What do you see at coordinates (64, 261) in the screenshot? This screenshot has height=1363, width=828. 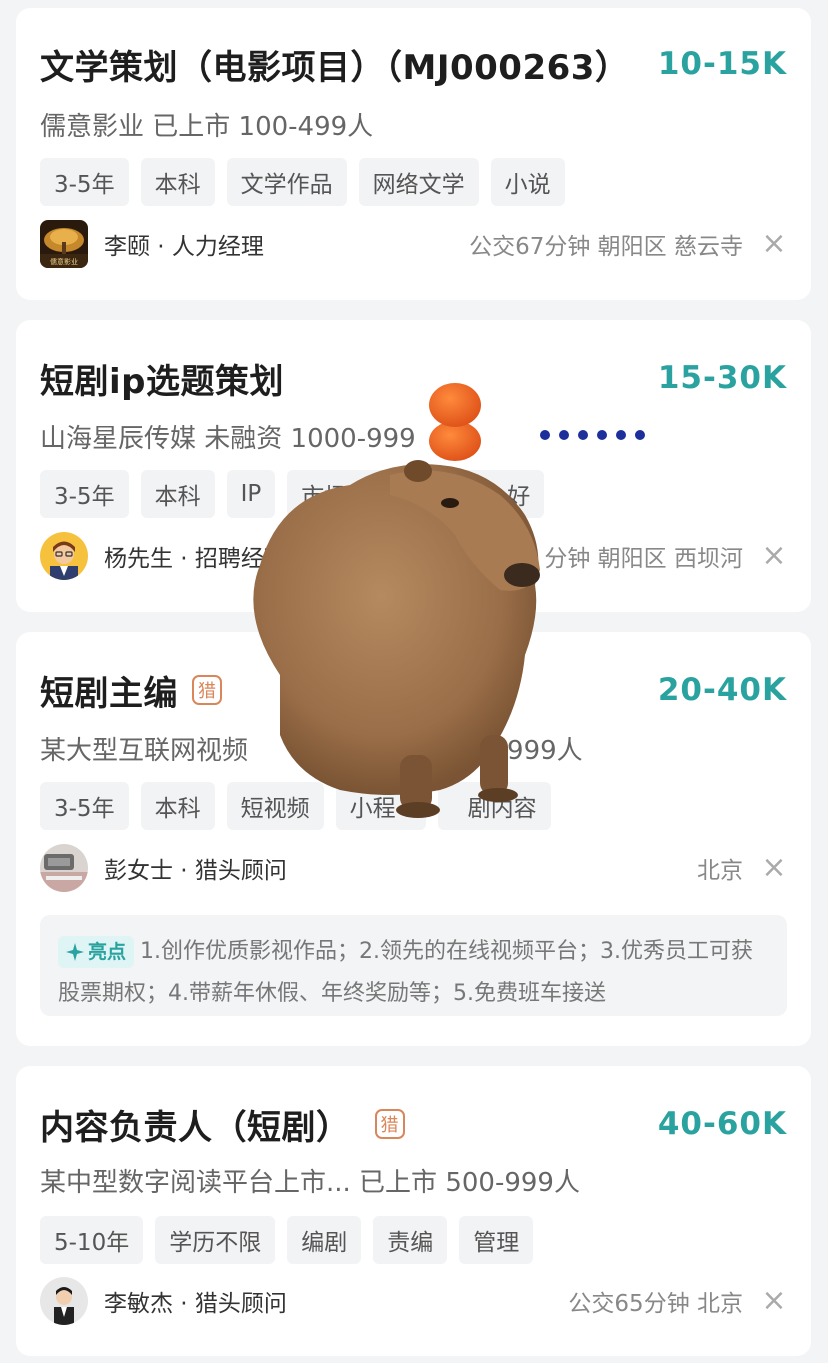 I see `svg-text: 儒意影业` at bounding box center [64, 261].